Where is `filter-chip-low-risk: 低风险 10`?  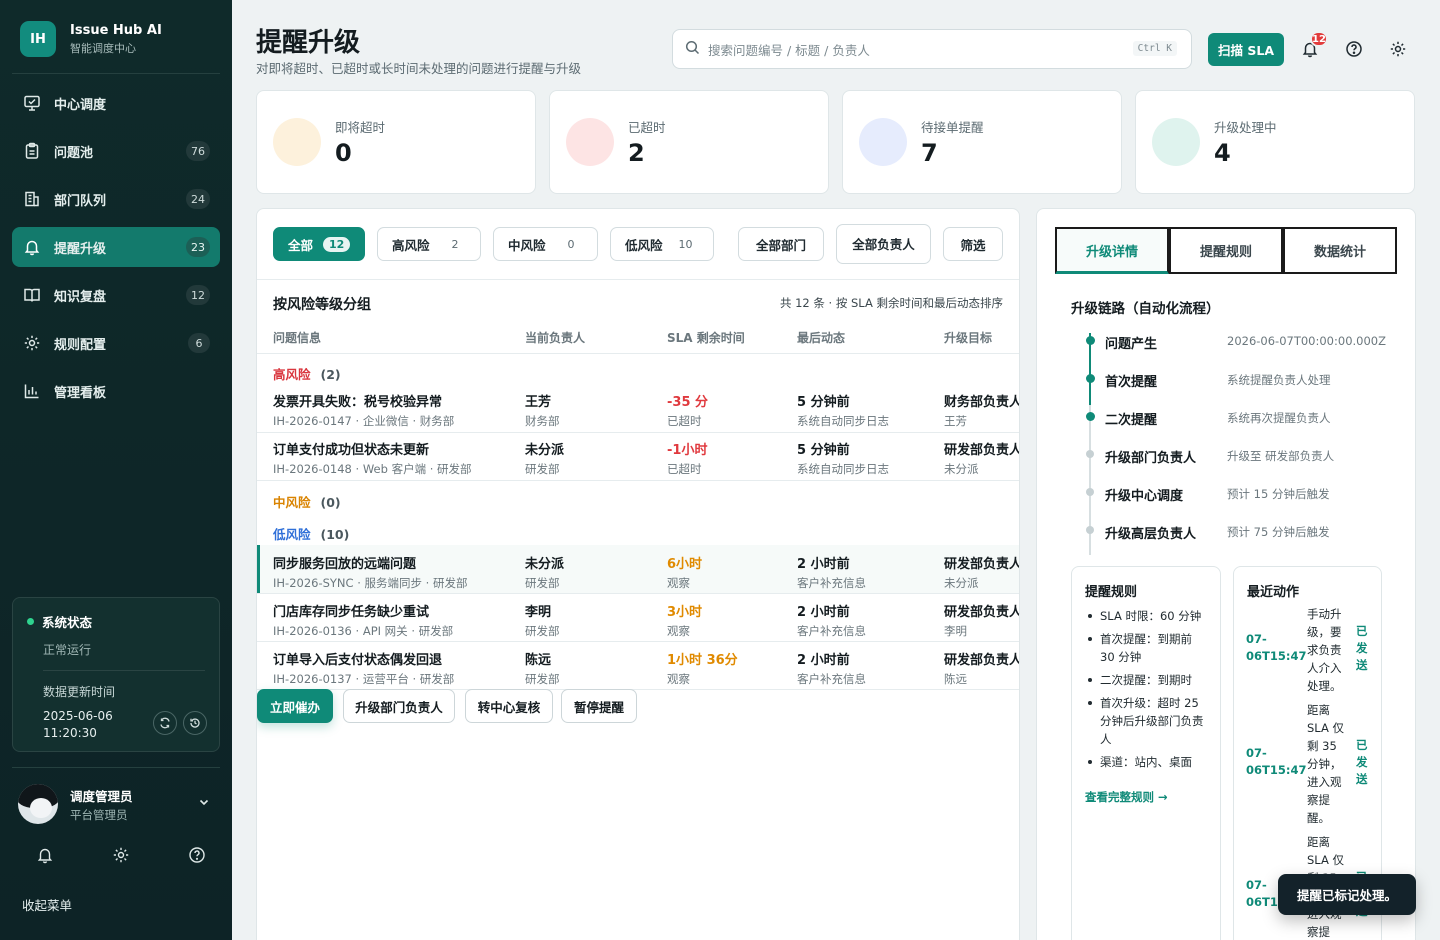 filter-chip-low-risk: 低风险 10 is located at coordinates (662, 244).